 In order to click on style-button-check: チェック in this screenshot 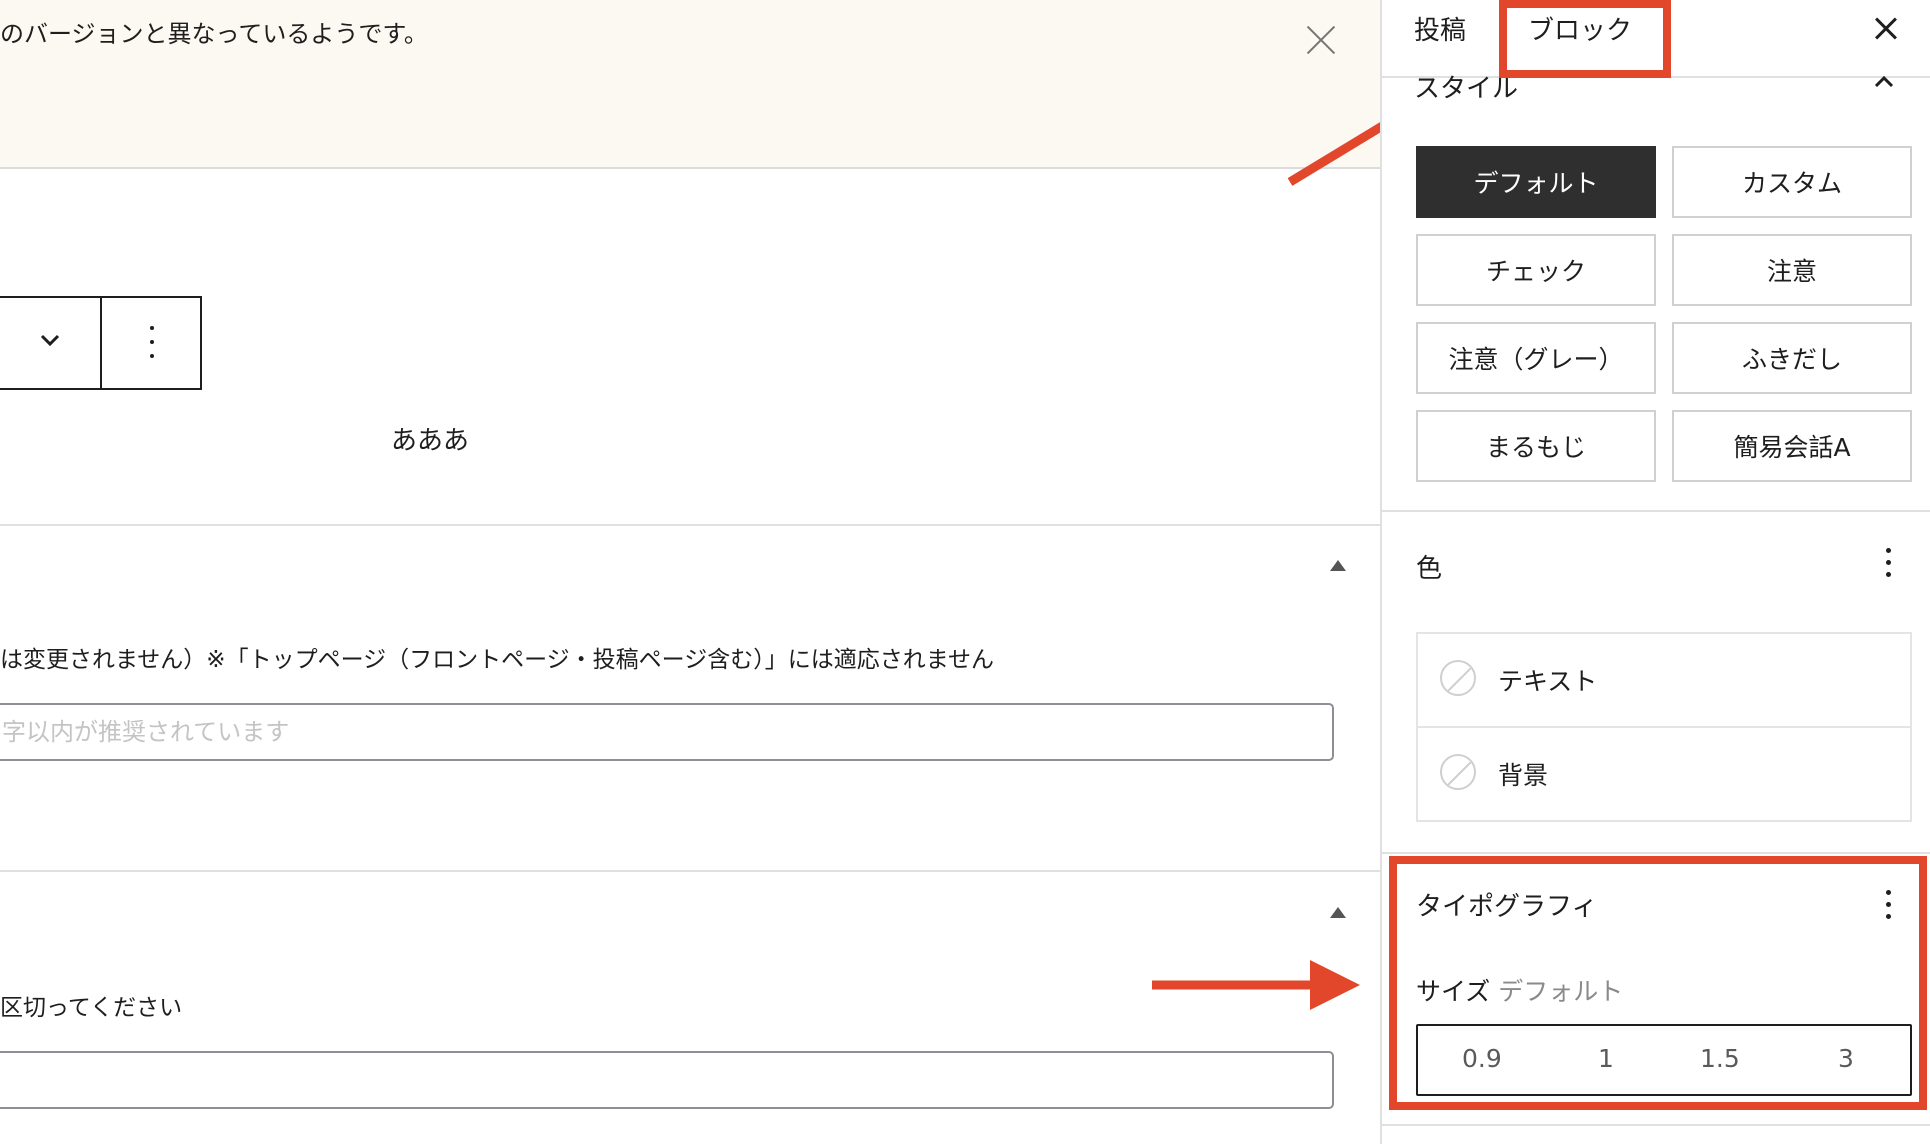, I will do `click(1536, 270)`.